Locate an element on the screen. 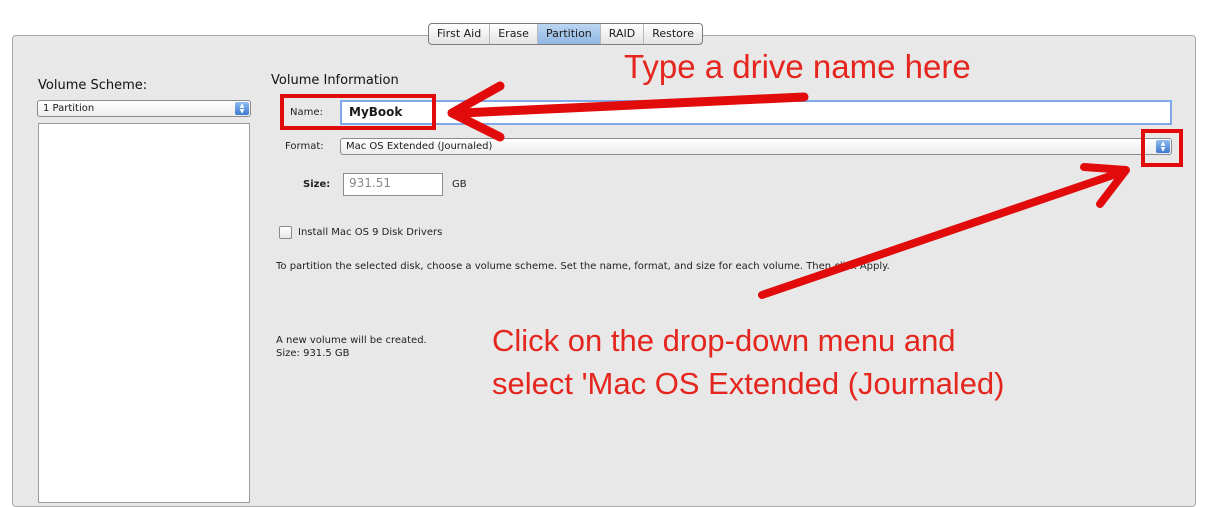 This screenshot has height=507, width=1206. arrow-to-format-popup is located at coordinates (942, 233).